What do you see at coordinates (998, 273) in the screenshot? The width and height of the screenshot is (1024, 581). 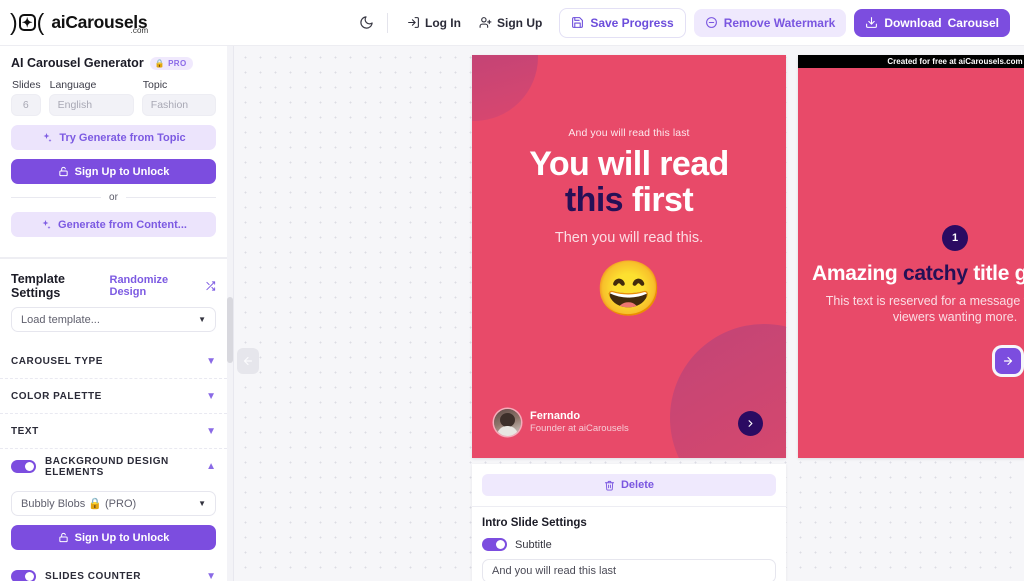 I see `slide-content-title-end: title goes here` at bounding box center [998, 273].